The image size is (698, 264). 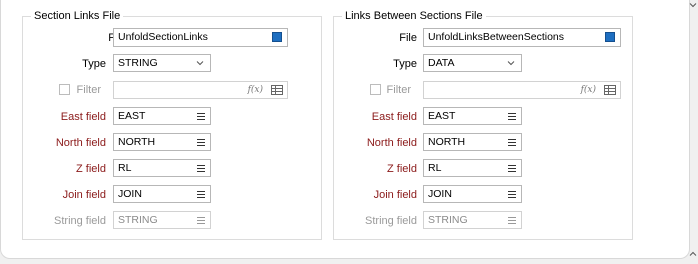 I want to click on type-value: DATA, so click(x=441, y=63).